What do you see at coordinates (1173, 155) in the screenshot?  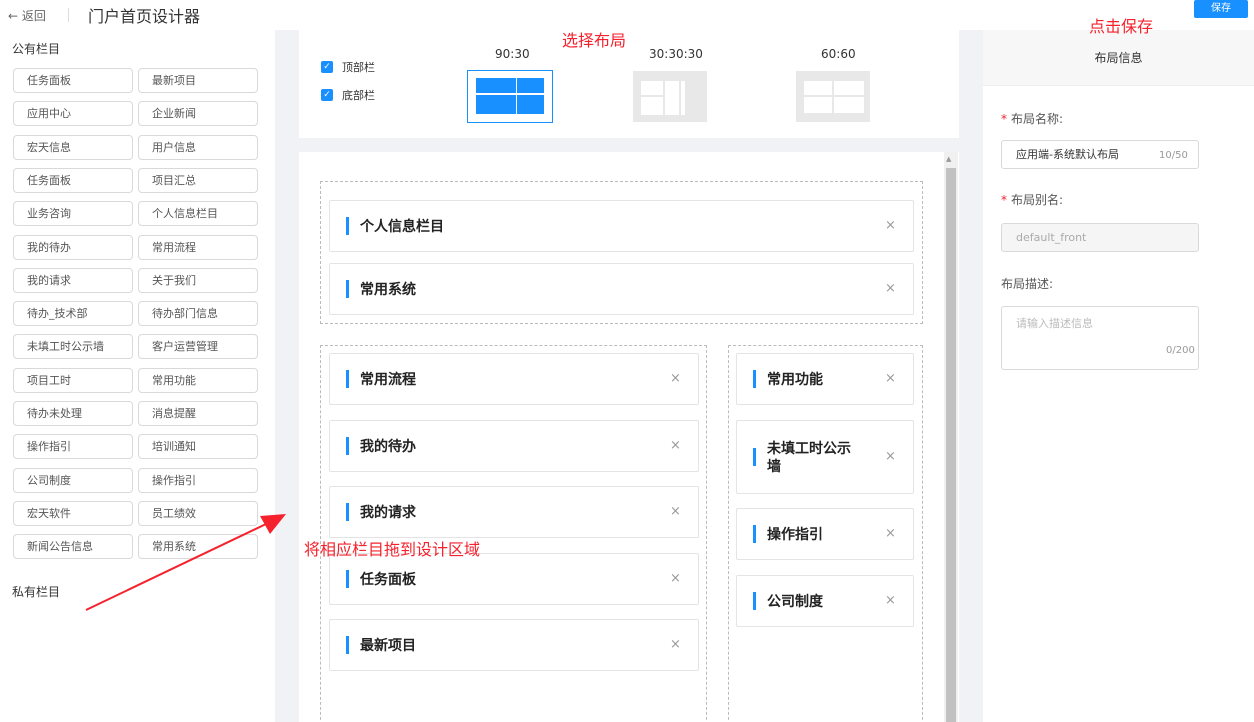 I see `name-char-counter: 10/50` at bounding box center [1173, 155].